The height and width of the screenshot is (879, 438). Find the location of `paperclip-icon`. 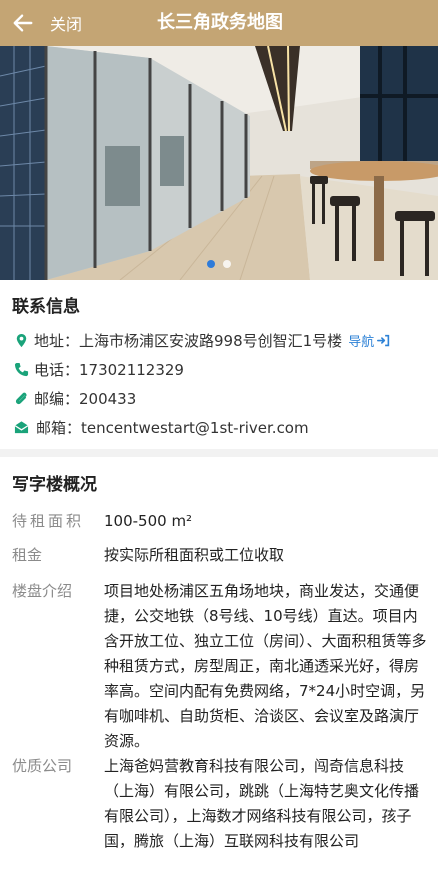

paperclip-icon is located at coordinates (21, 399).